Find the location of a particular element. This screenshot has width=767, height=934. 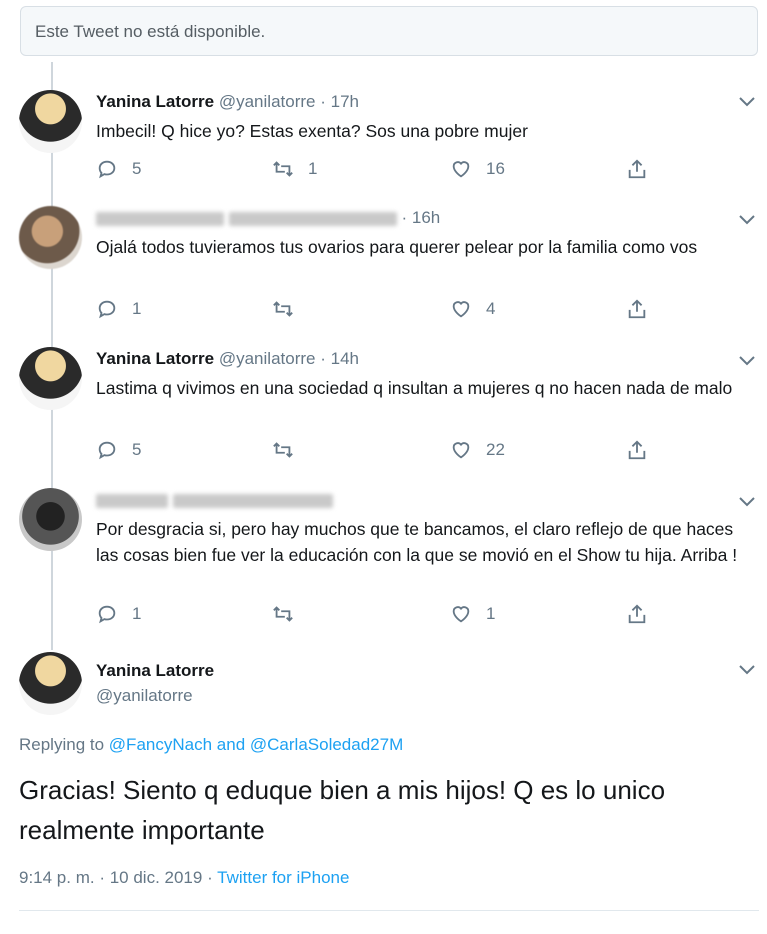

like-count: 16 is located at coordinates (495, 168).